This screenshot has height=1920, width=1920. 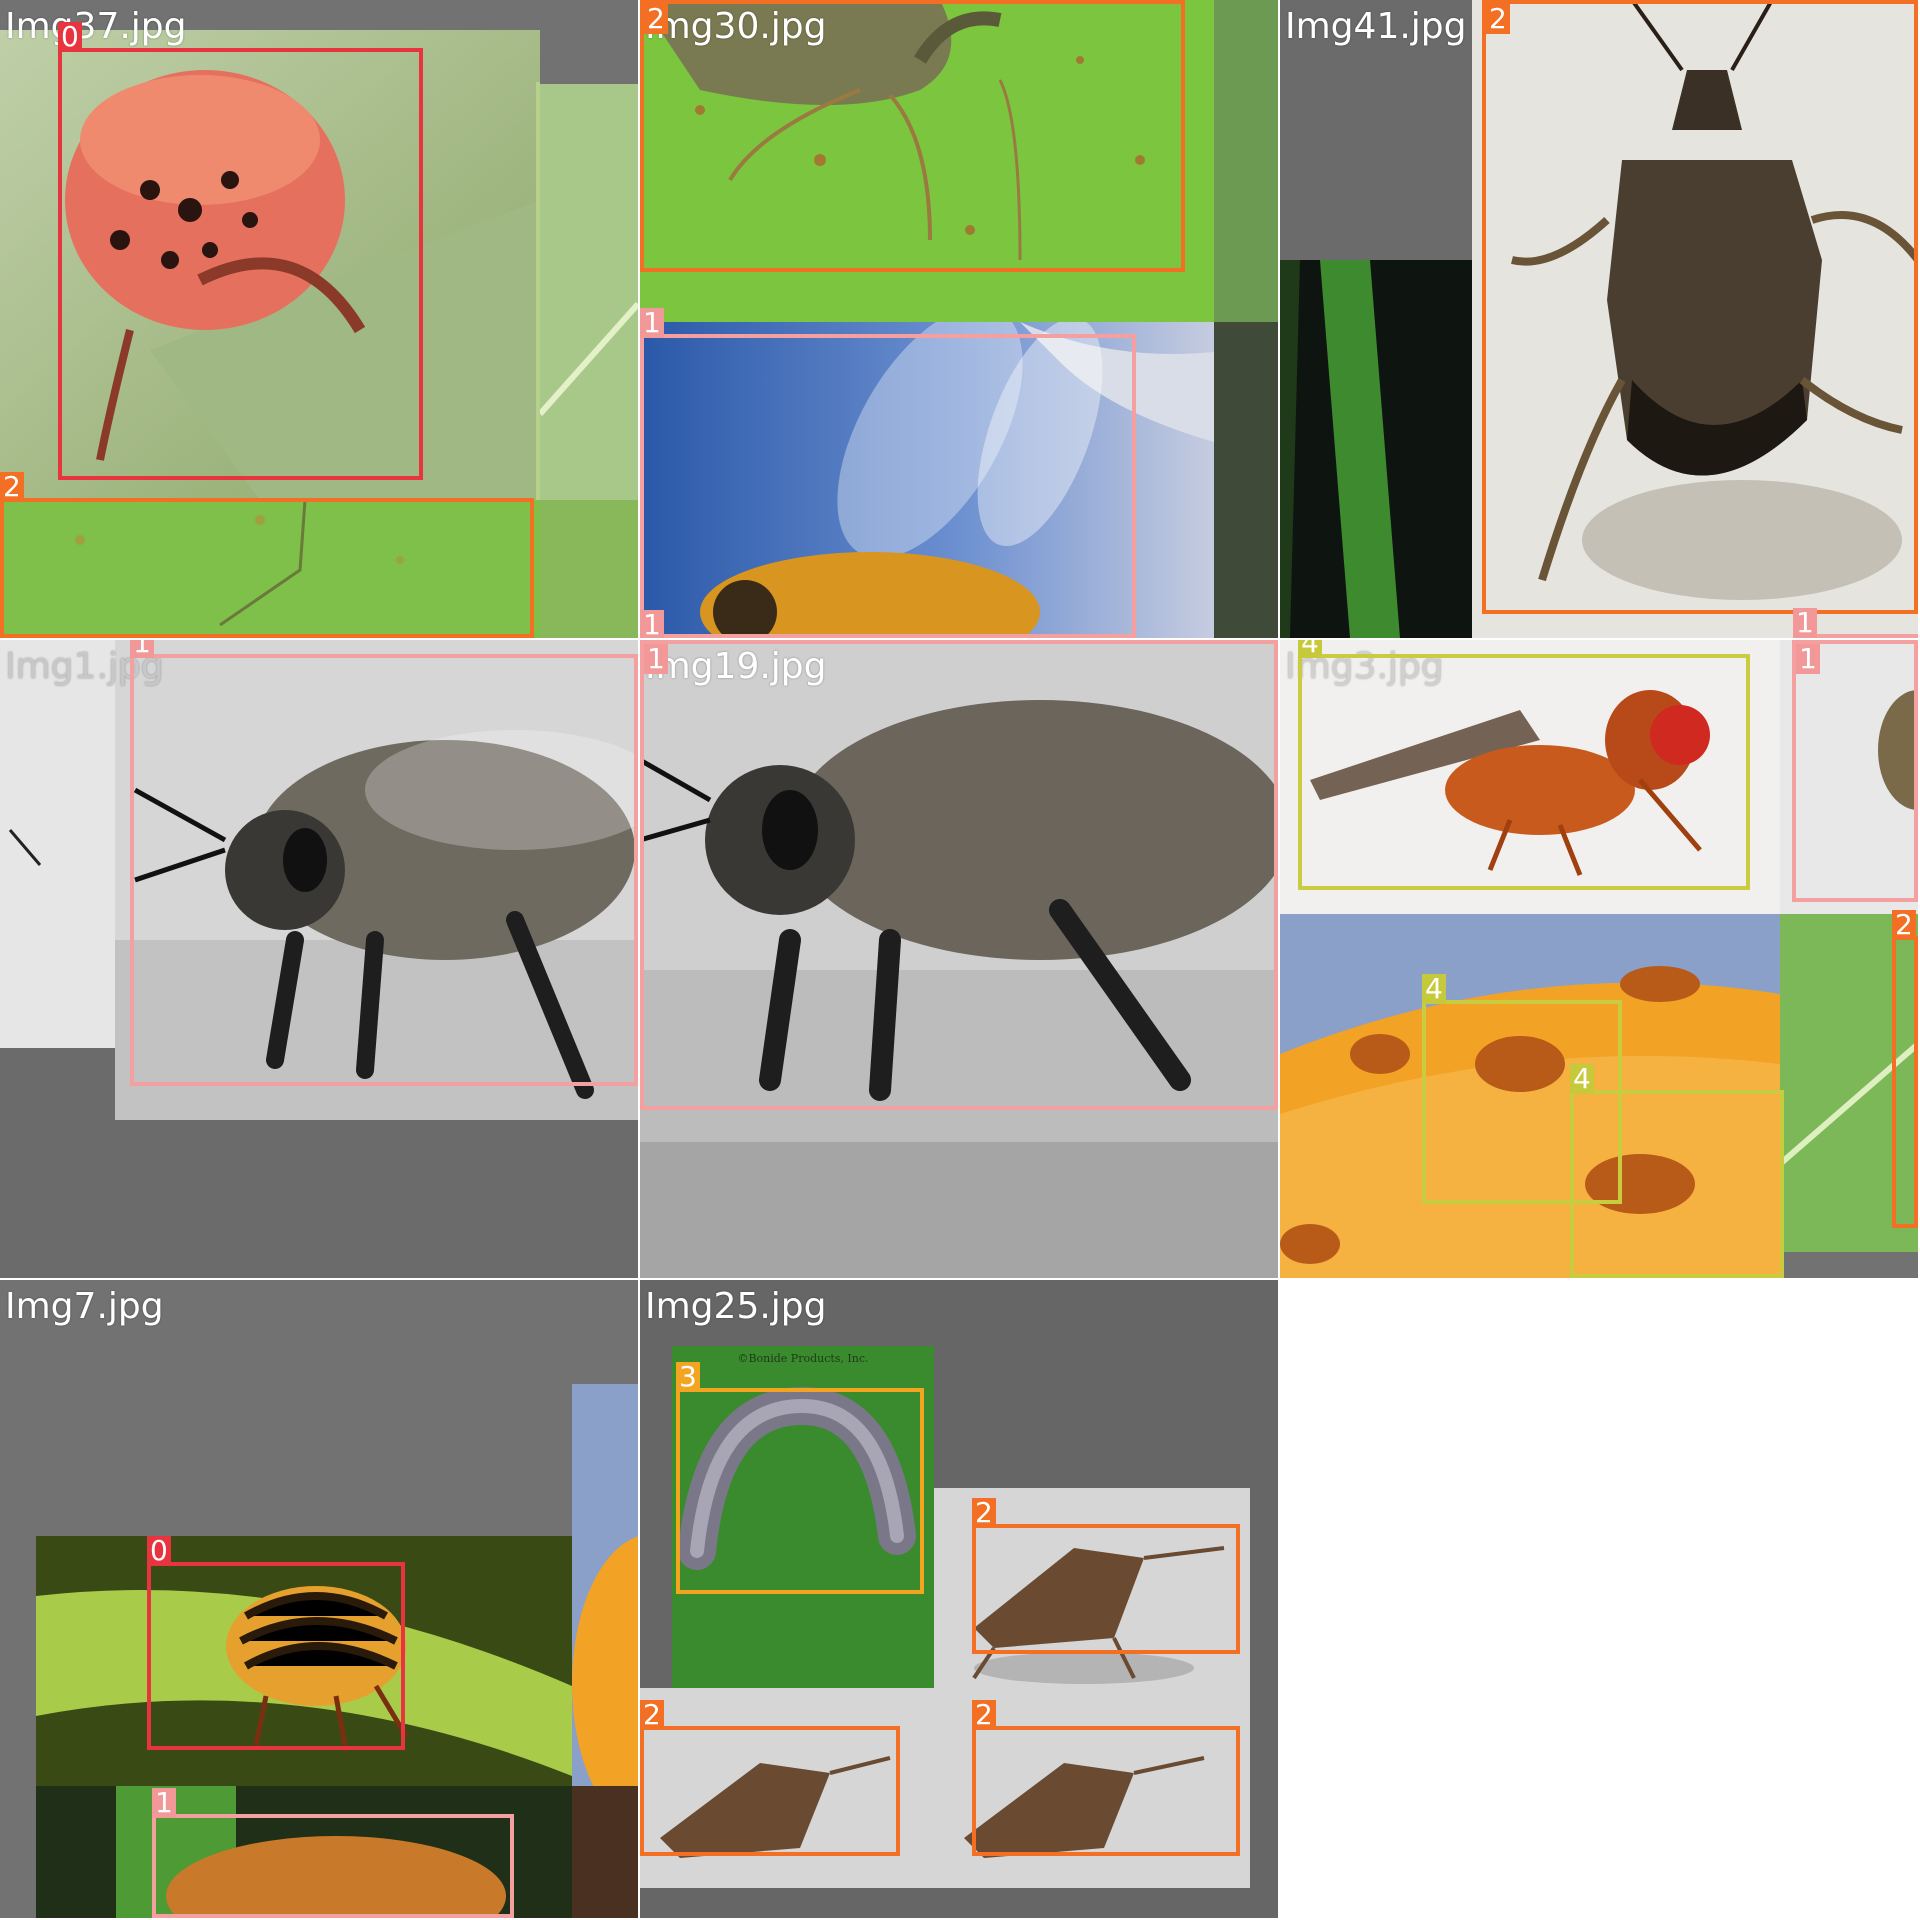 I want to click on photo-bark-edge, so click(x=1246, y=480).